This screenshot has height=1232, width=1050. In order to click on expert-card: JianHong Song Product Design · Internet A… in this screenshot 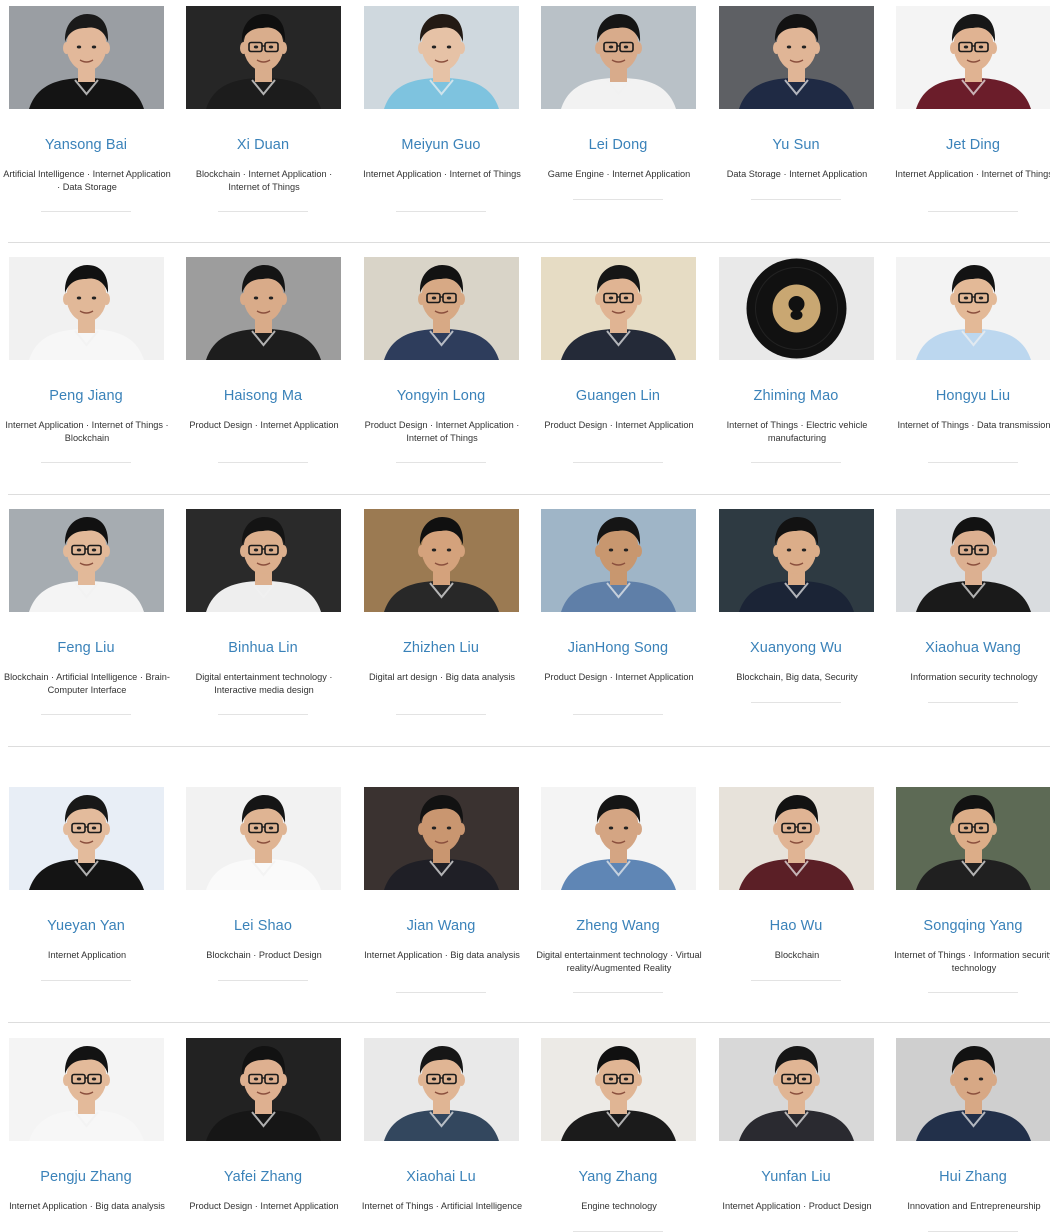, I will do `click(621, 624)`.